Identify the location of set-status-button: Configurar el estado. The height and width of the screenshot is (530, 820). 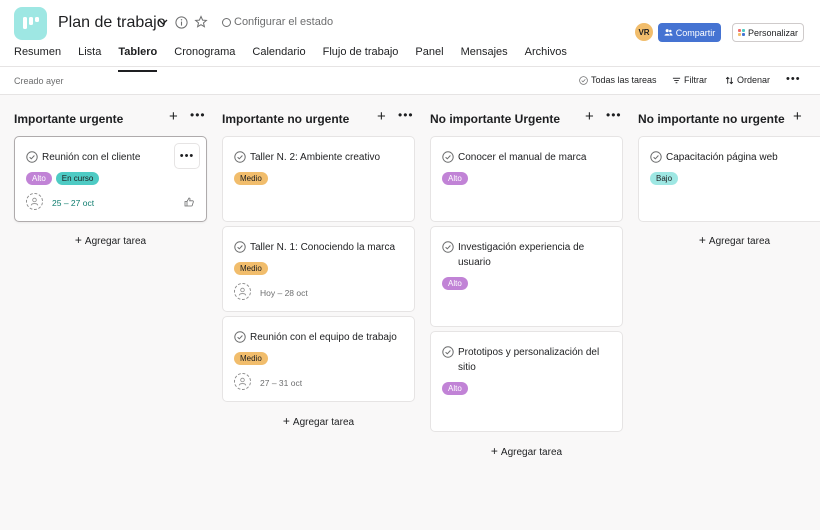
(283, 22).